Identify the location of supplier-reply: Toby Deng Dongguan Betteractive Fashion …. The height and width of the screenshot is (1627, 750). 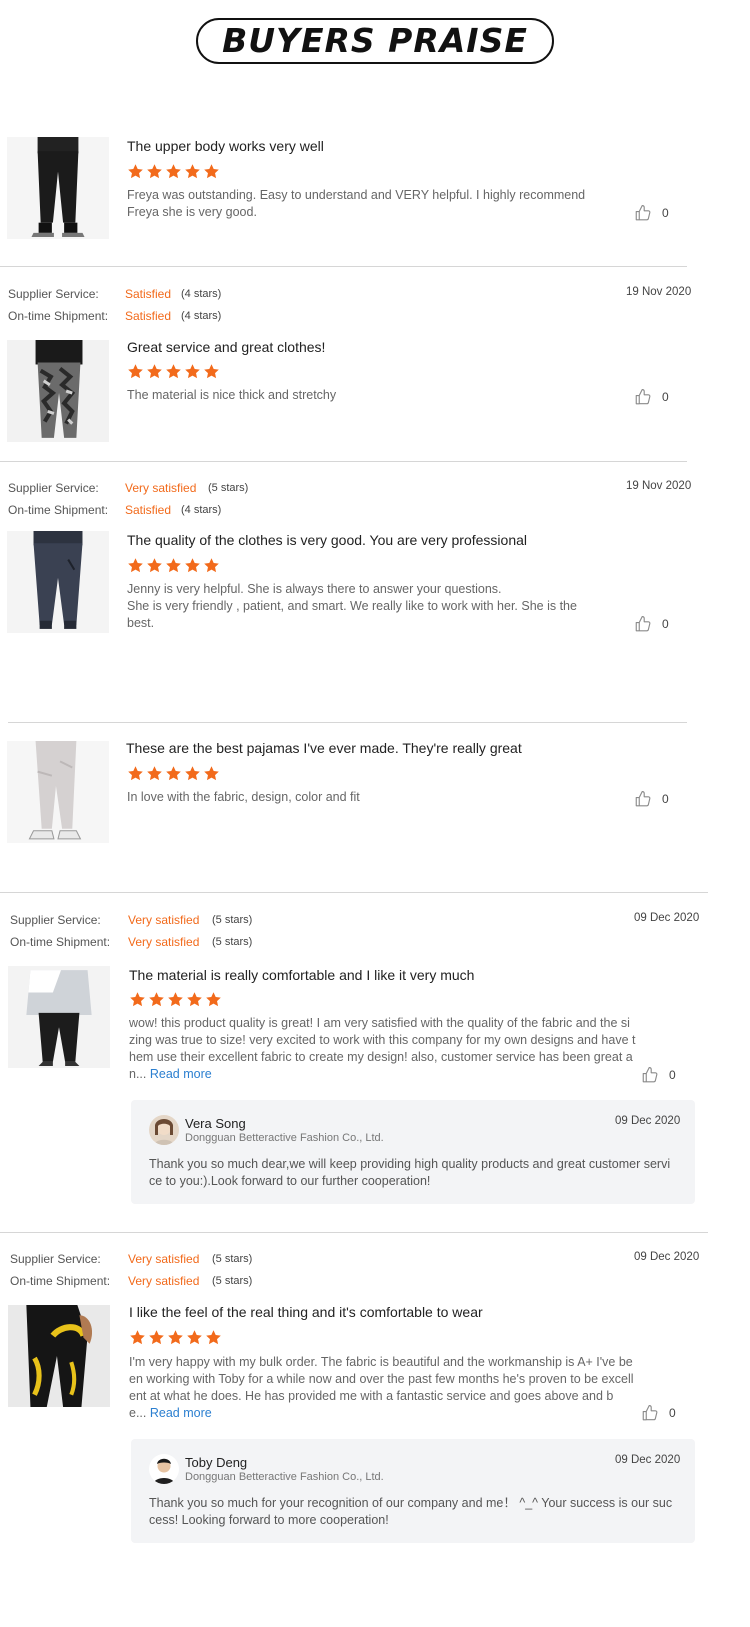
(413, 1491).